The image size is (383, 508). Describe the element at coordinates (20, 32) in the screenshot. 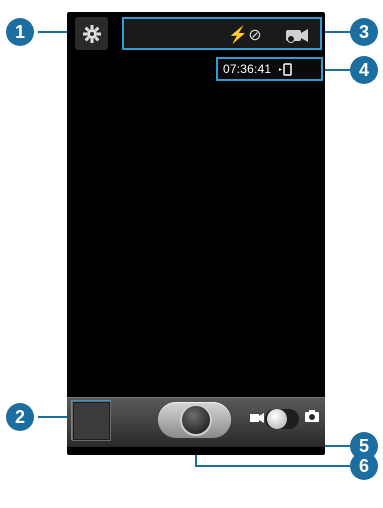

I see `callout-1: 1` at that location.